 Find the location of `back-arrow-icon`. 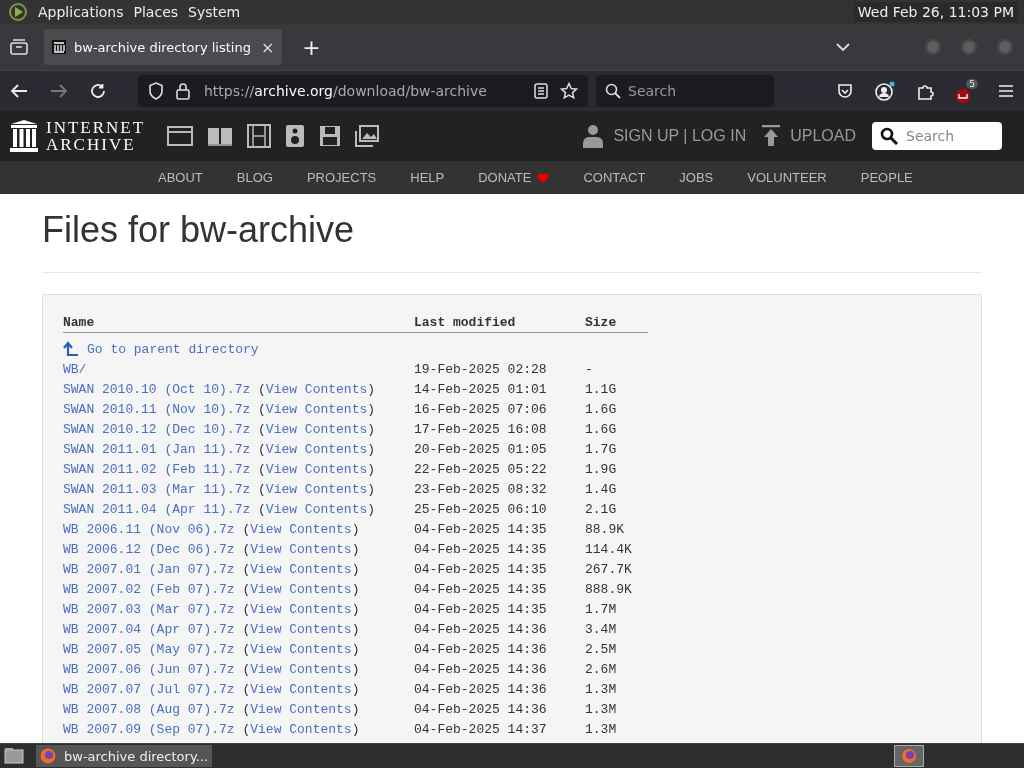

back-arrow-icon is located at coordinates (19, 91).